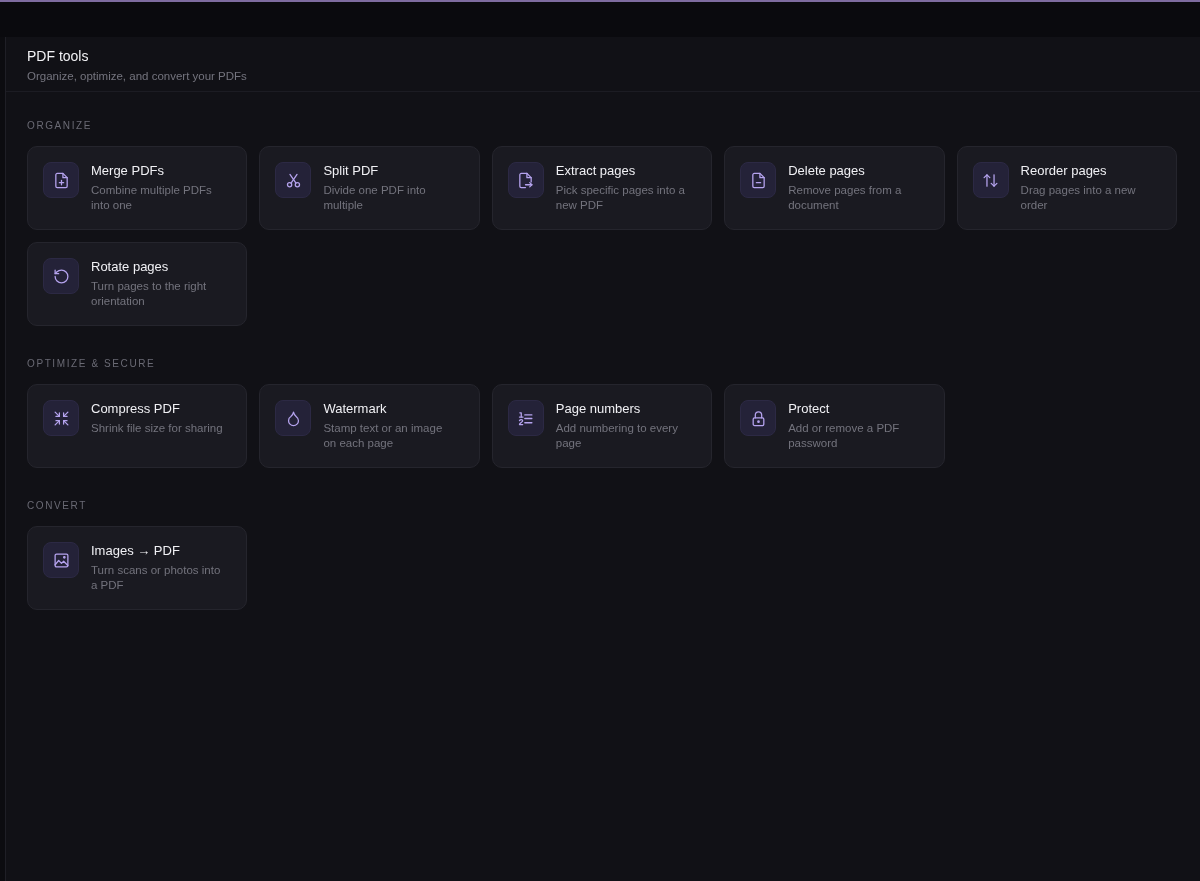  I want to click on shrink-arrows-icon, so click(61, 418).